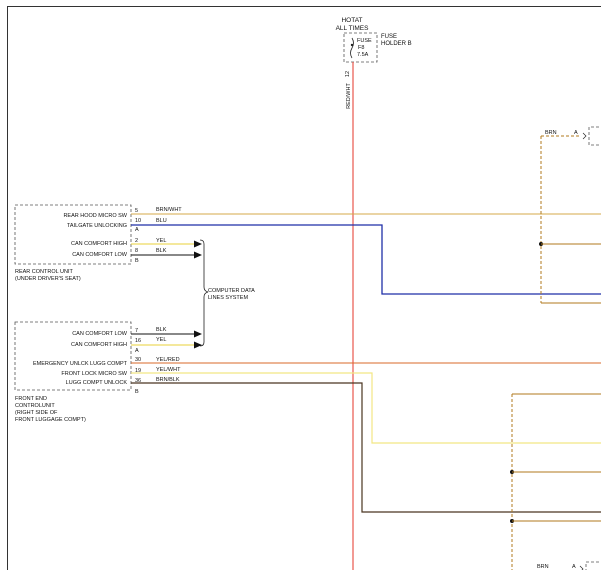 This screenshot has width=601, height=570. Describe the element at coordinates (136, 211) in the screenshot. I see `rear-pin-number: 5` at that location.